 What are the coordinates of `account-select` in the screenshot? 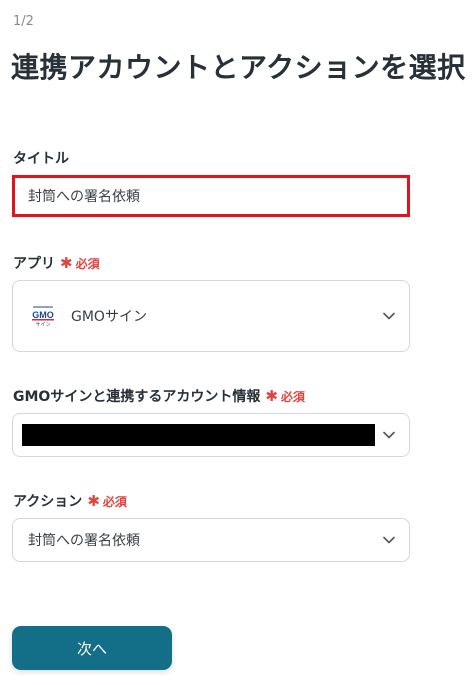 It's located at (211, 435).